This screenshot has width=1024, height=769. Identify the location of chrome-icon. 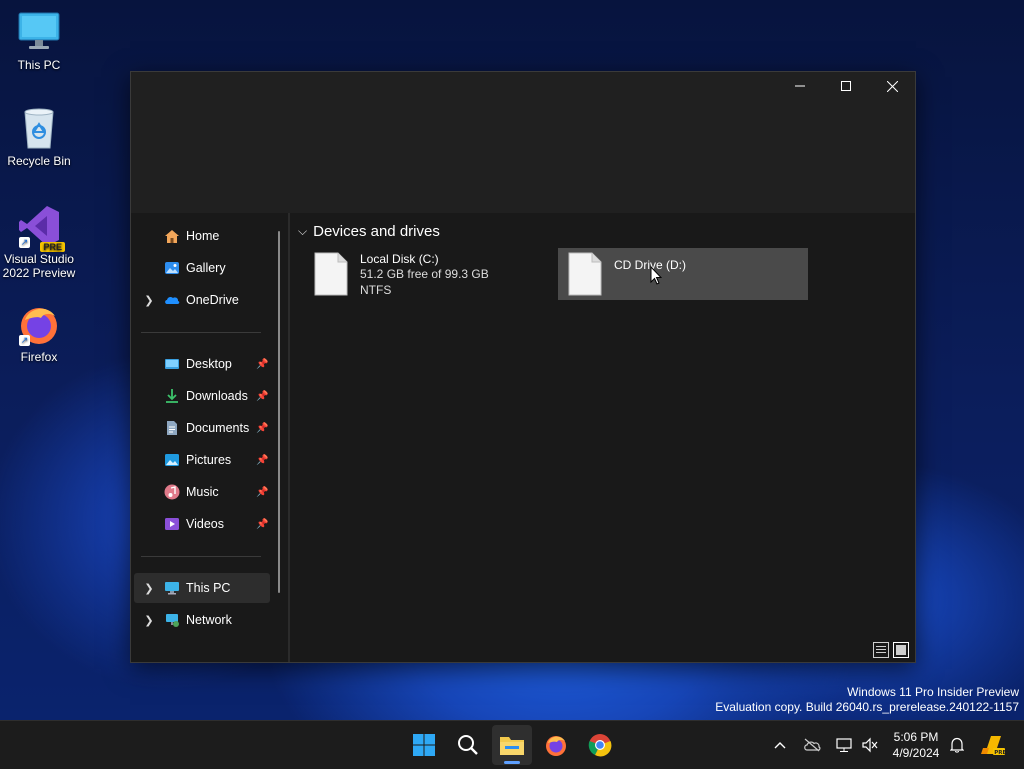
(600, 745).